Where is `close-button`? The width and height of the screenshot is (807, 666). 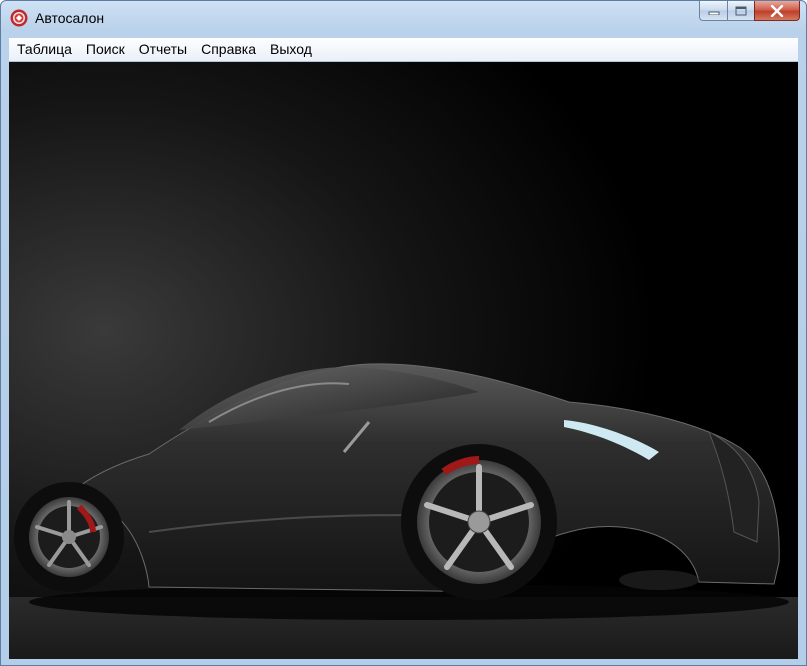 close-button is located at coordinates (777, 11).